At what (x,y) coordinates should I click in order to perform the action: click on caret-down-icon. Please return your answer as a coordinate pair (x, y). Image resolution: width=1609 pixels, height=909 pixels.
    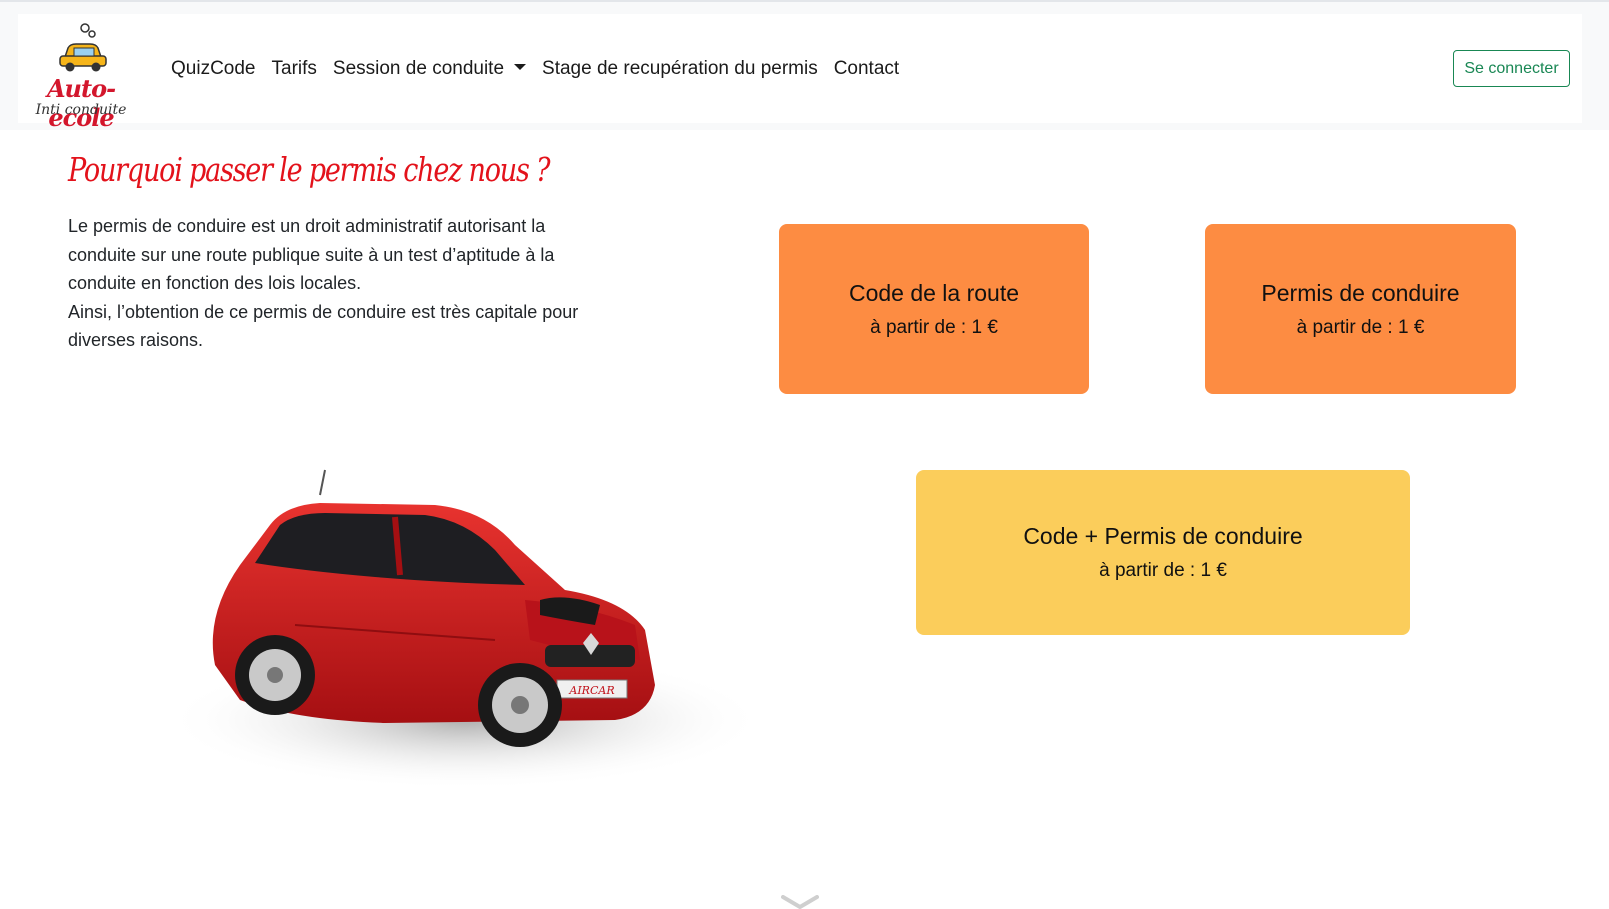
    Looking at the image, I should click on (520, 66).